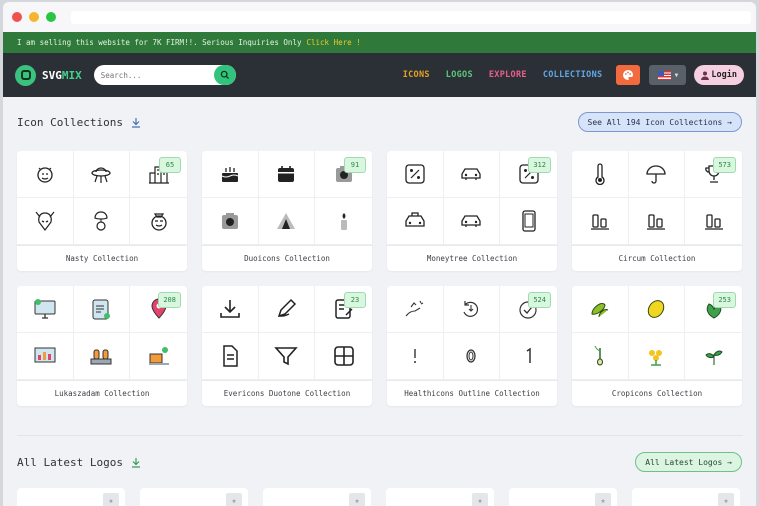  What do you see at coordinates (657, 258) in the screenshot?
I see `collection-name: Circum Collection` at bounding box center [657, 258].